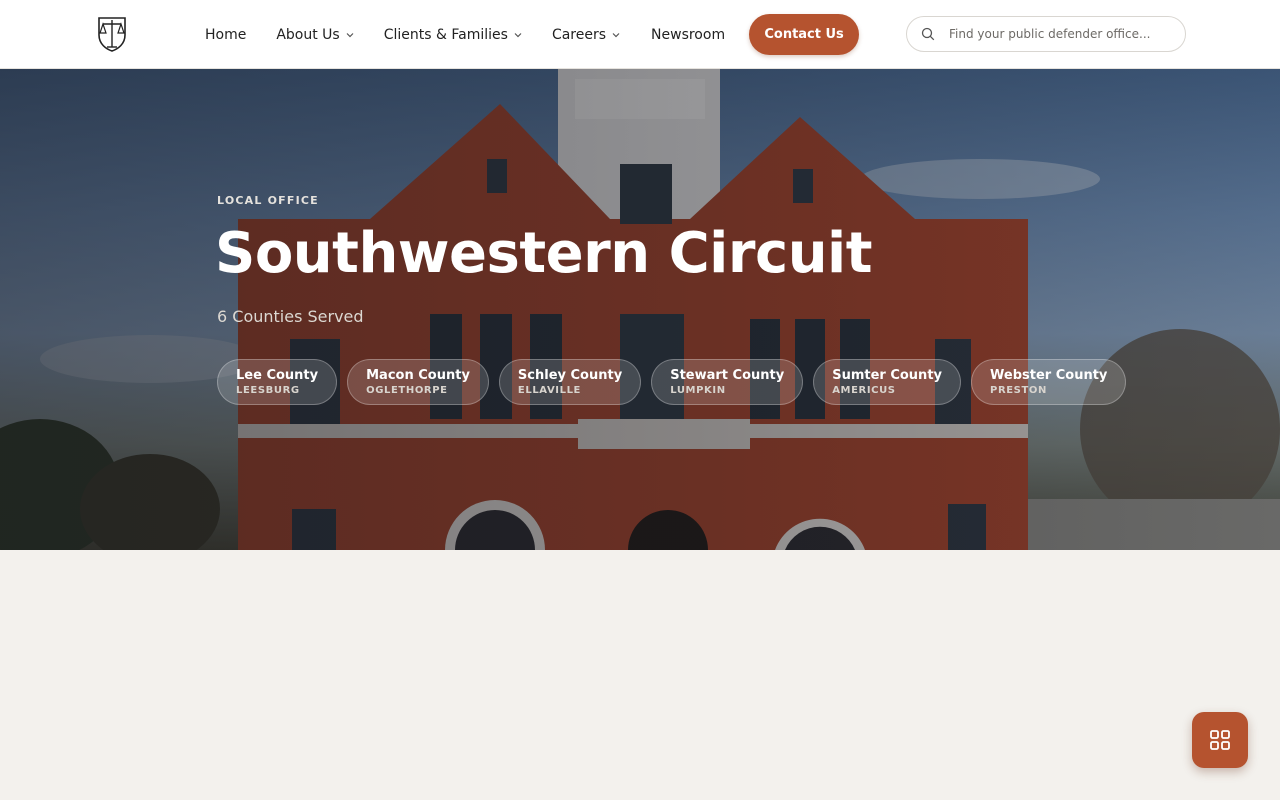 Image resolution: width=1280 pixels, height=800 pixels. I want to click on nav-newsroom: Newsroom, so click(688, 35).